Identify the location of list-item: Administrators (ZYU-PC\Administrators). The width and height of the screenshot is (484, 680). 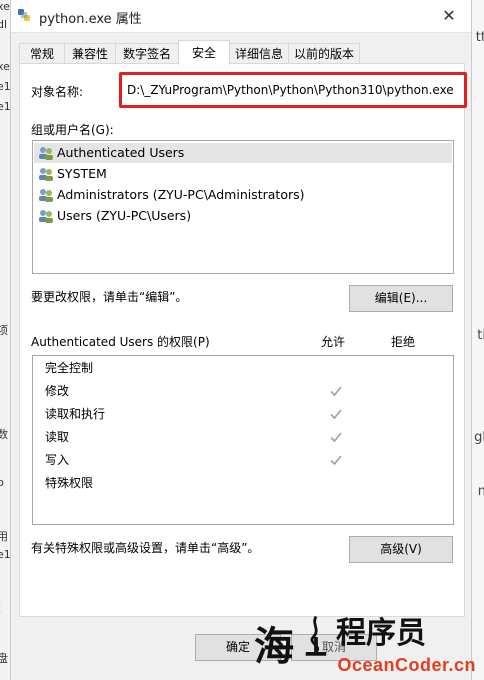
(243, 195).